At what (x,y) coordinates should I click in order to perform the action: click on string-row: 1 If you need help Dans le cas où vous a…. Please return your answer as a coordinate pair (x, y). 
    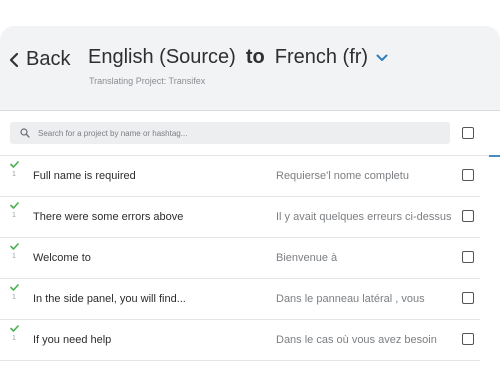
    Looking at the image, I should click on (240, 340).